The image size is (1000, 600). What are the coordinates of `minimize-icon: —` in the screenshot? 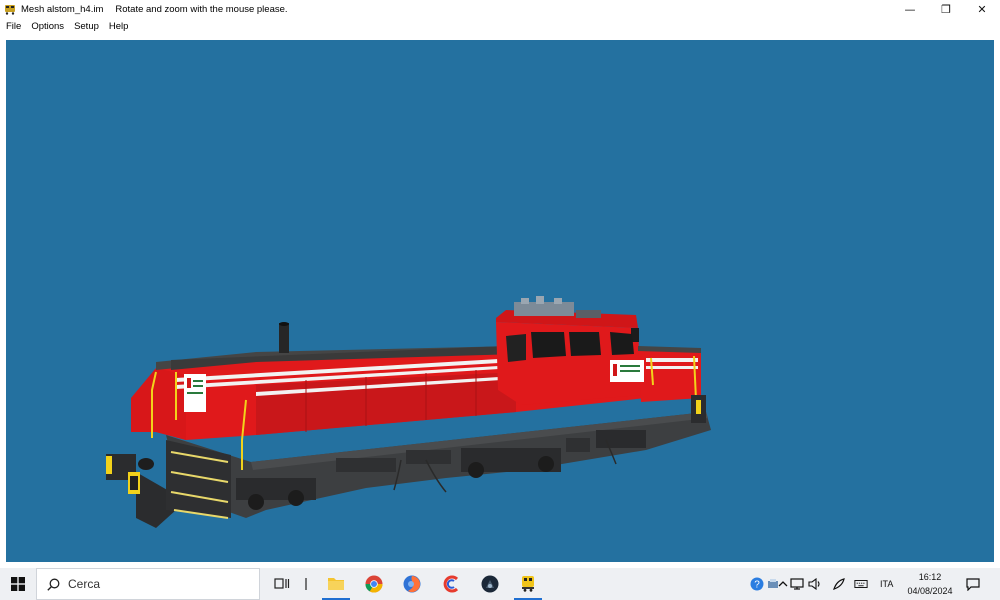 It's located at (910, 9).